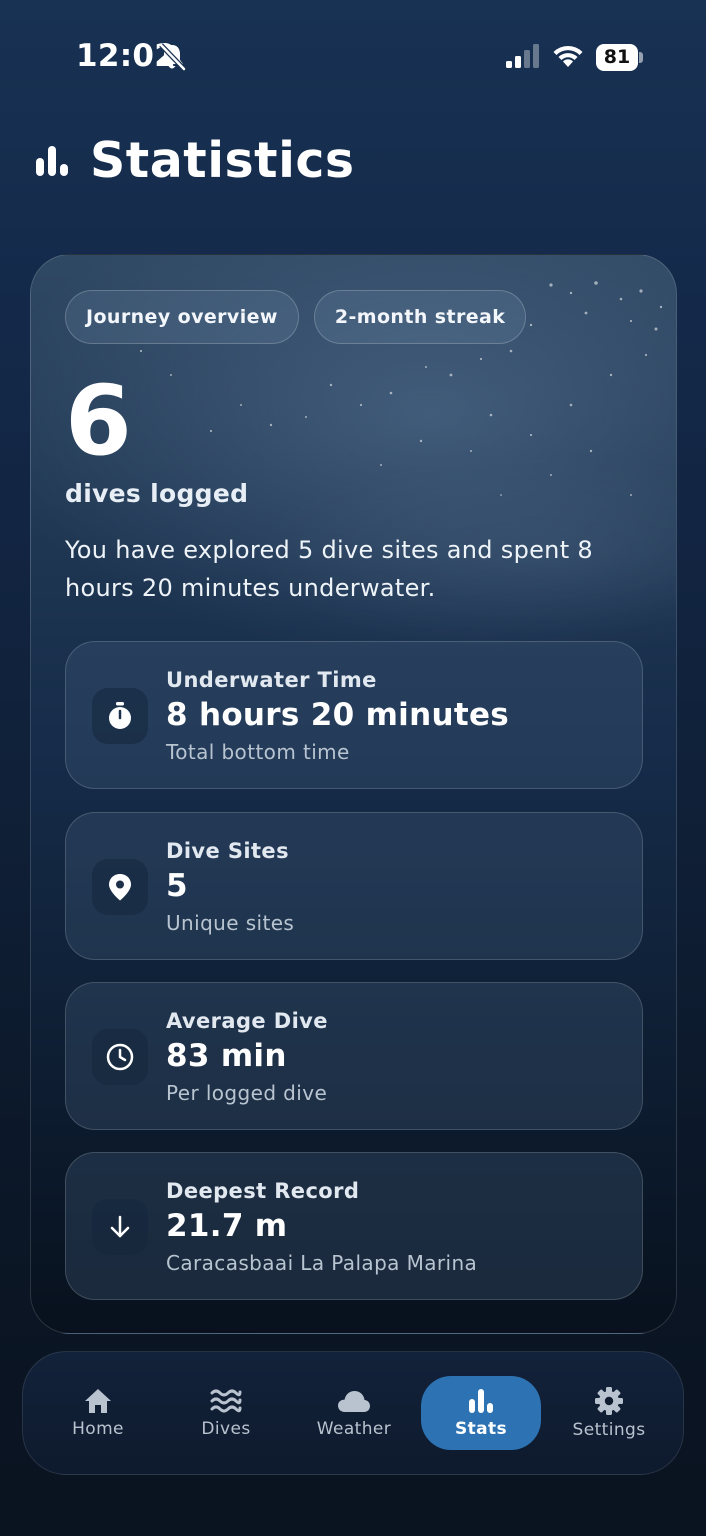 This screenshot has width=706, height=1536. I want to click on dive-count: 6, so click(98, 421).